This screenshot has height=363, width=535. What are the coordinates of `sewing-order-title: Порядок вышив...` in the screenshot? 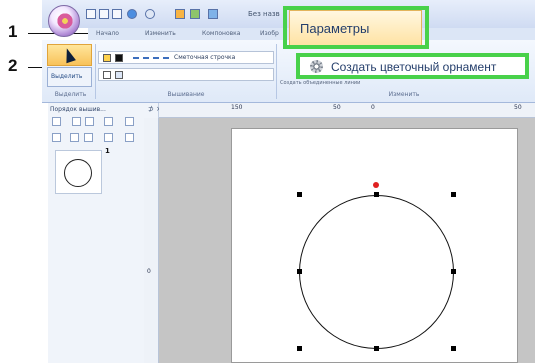 It's located at (78, 109).